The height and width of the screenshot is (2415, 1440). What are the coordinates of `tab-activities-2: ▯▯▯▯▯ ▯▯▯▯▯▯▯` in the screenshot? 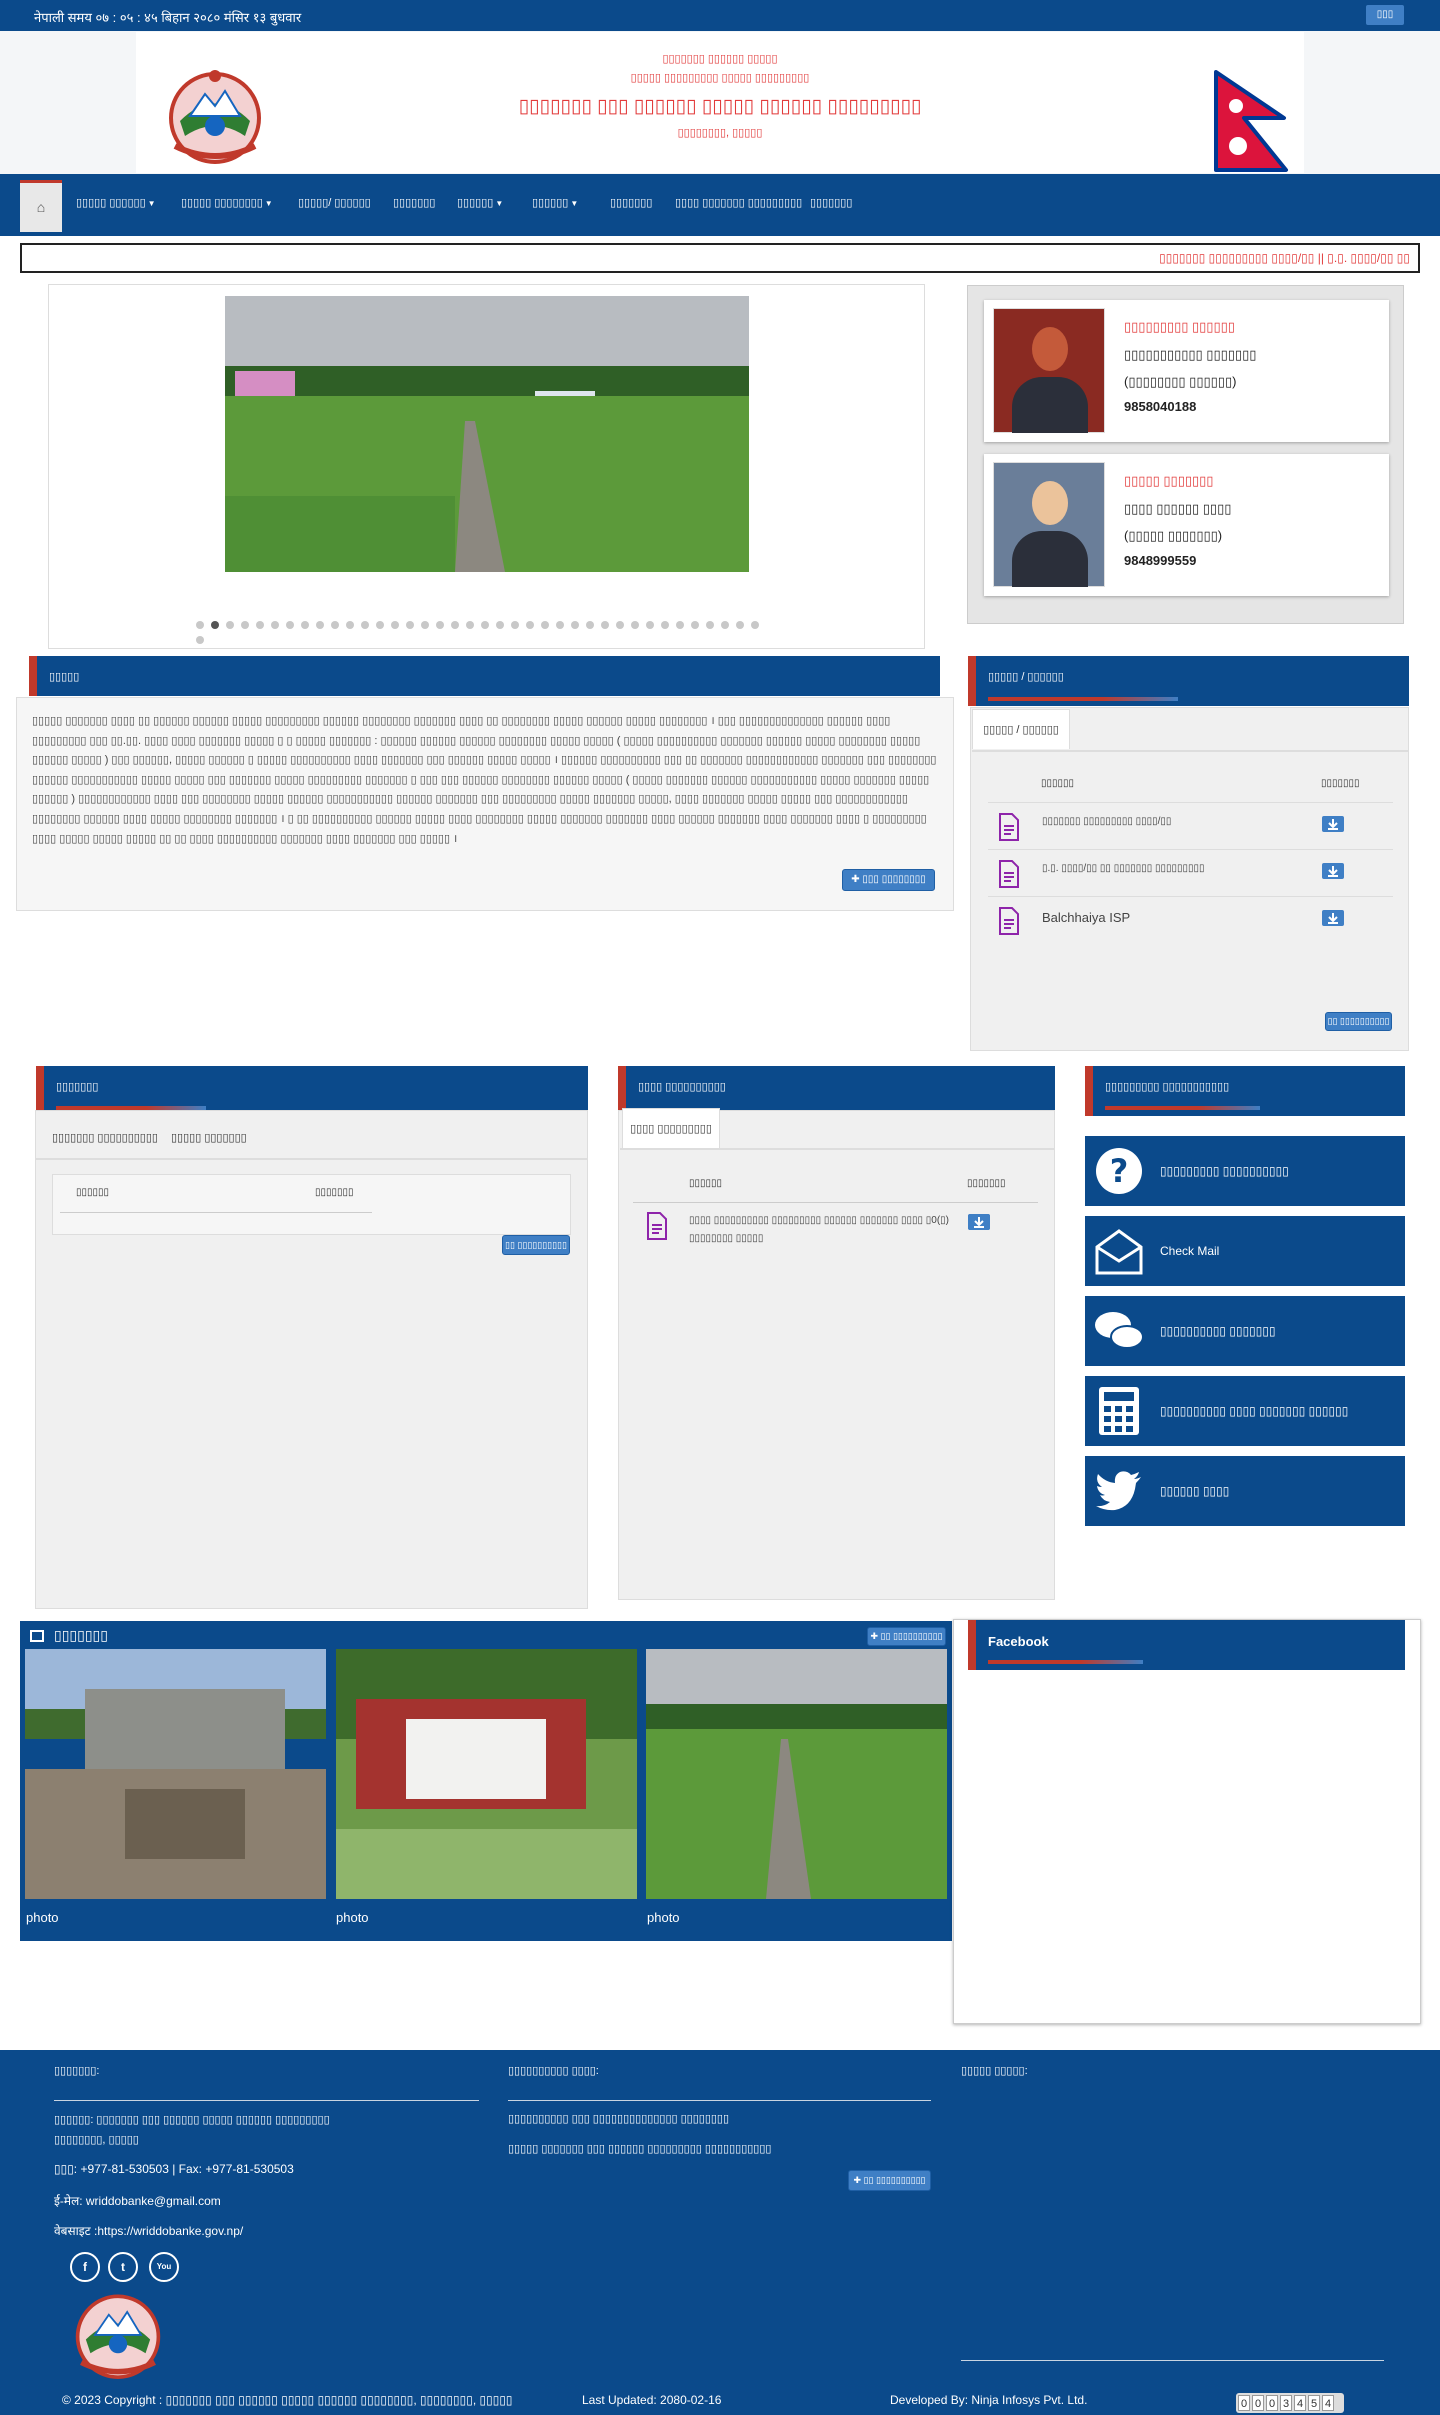 It's located at (209, 1137).